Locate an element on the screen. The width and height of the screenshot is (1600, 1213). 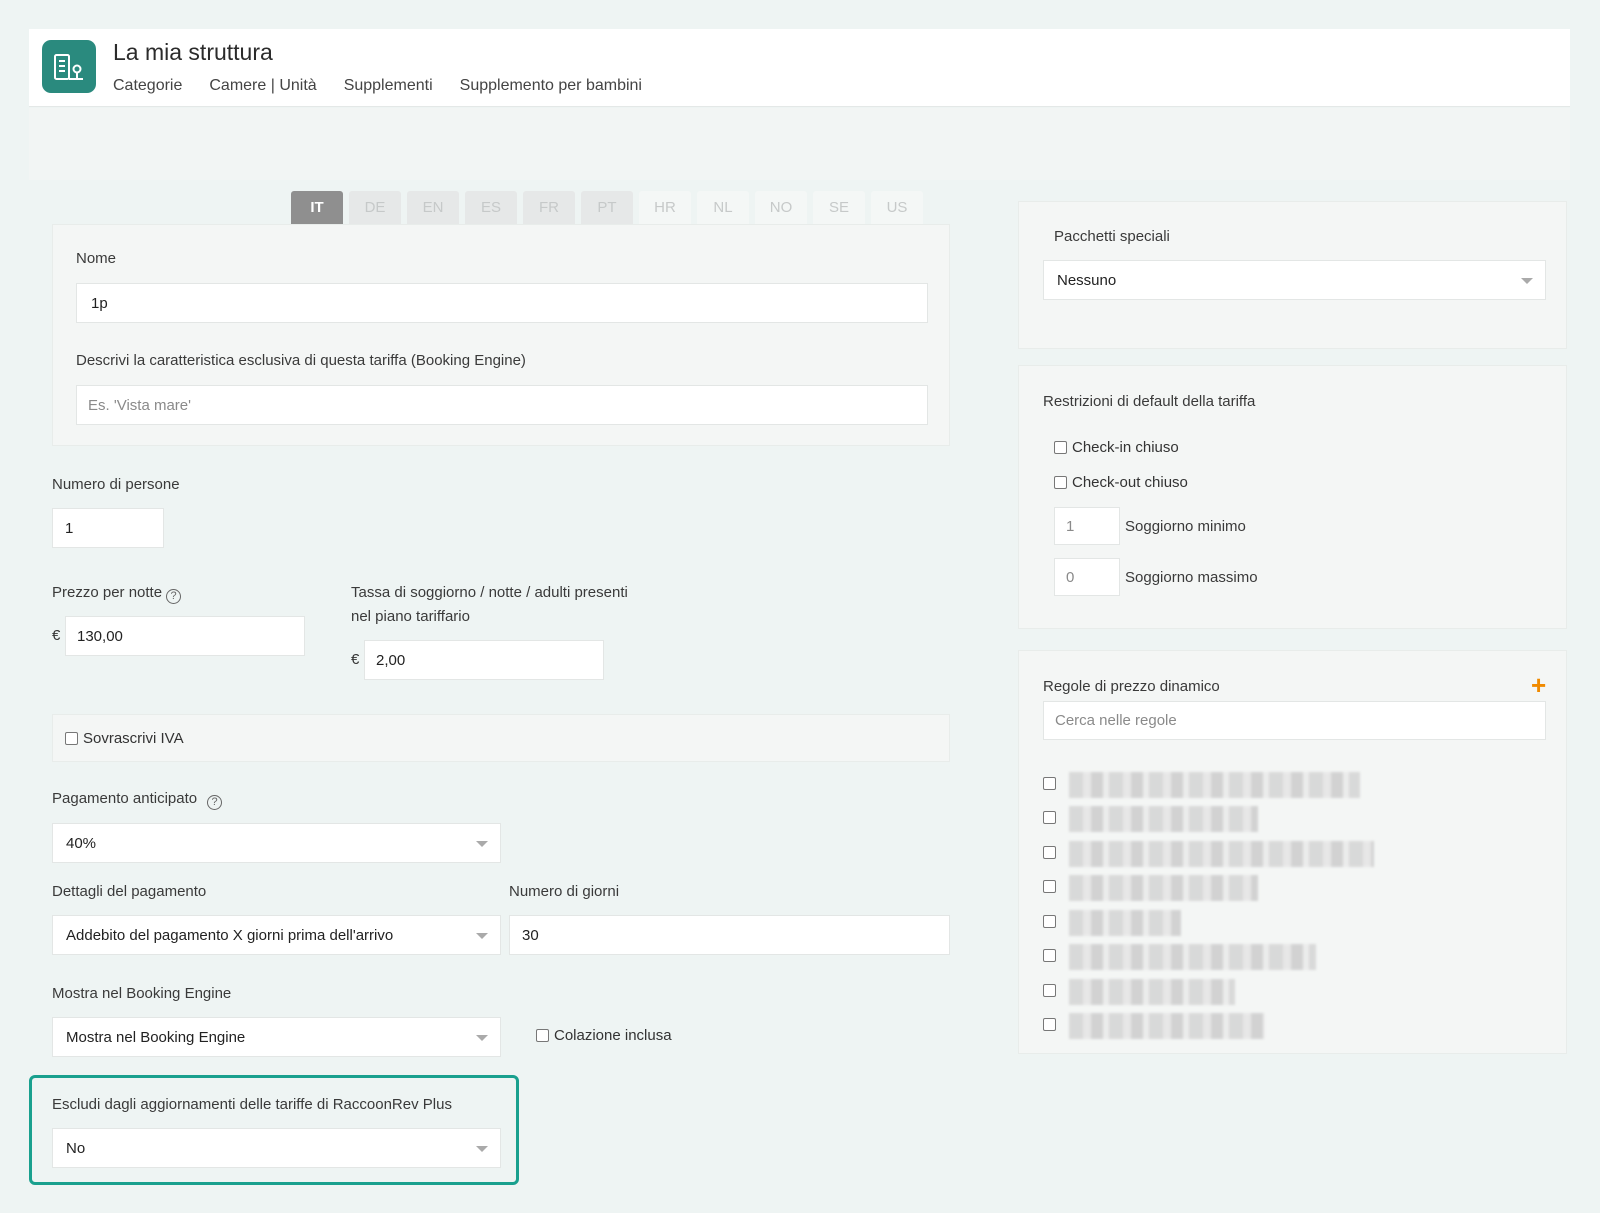
soggiorno-max-label: Soggiorno massimo is located at coordinates (1191, 577).